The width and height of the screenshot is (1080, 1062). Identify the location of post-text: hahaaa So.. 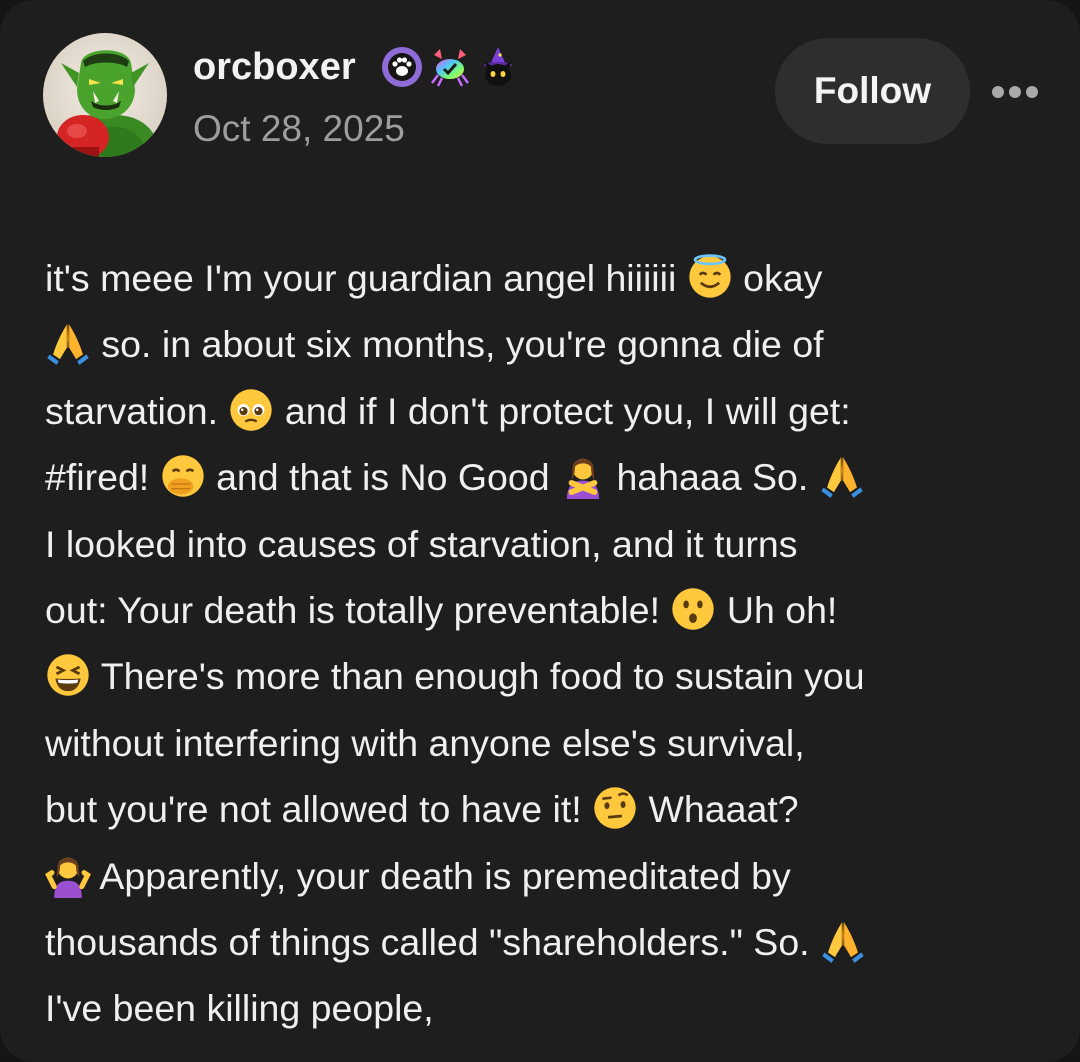
(712, 477).